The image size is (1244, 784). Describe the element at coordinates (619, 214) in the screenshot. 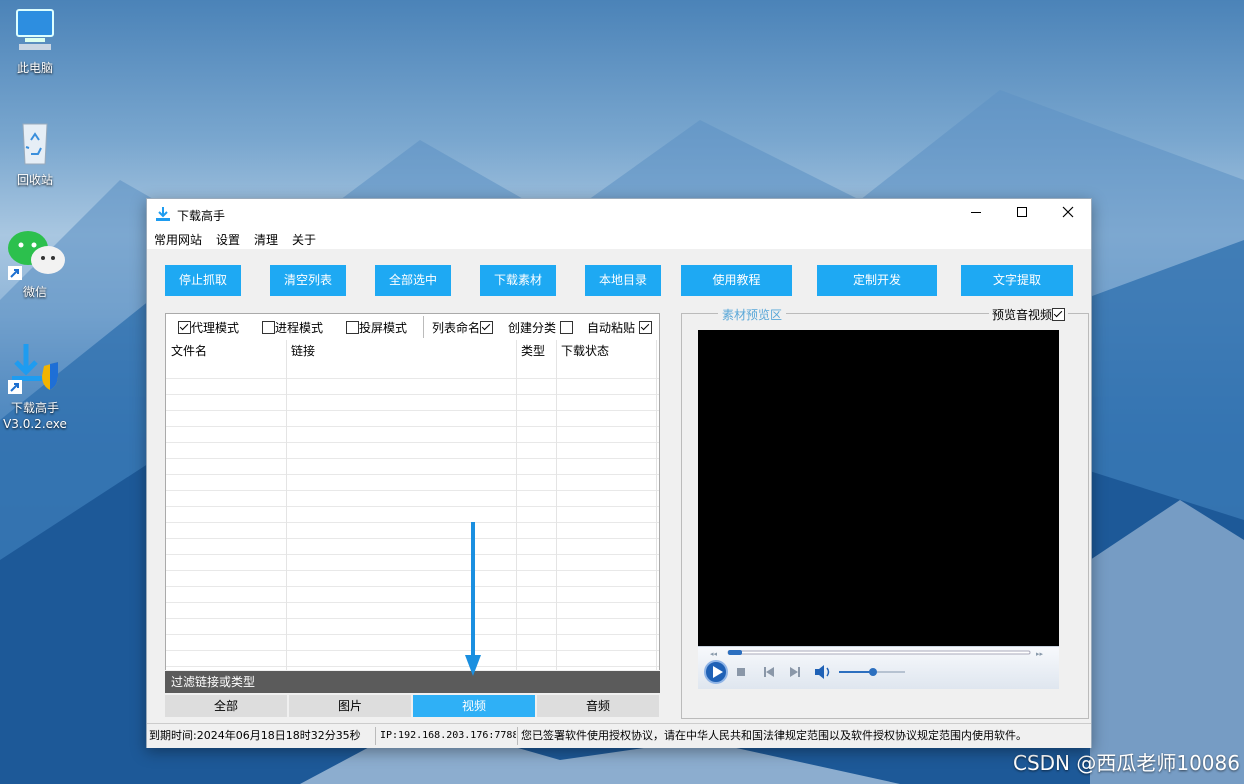

I see `title-bar: 下载高手` at that location.